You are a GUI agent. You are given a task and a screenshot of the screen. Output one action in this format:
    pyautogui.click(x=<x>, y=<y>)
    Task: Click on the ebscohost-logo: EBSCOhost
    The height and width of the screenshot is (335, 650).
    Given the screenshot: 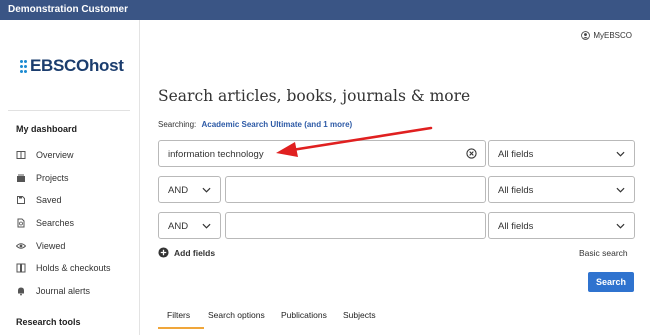 What is the action you would take?
    pyautogui.click(x=72, y=66)
    